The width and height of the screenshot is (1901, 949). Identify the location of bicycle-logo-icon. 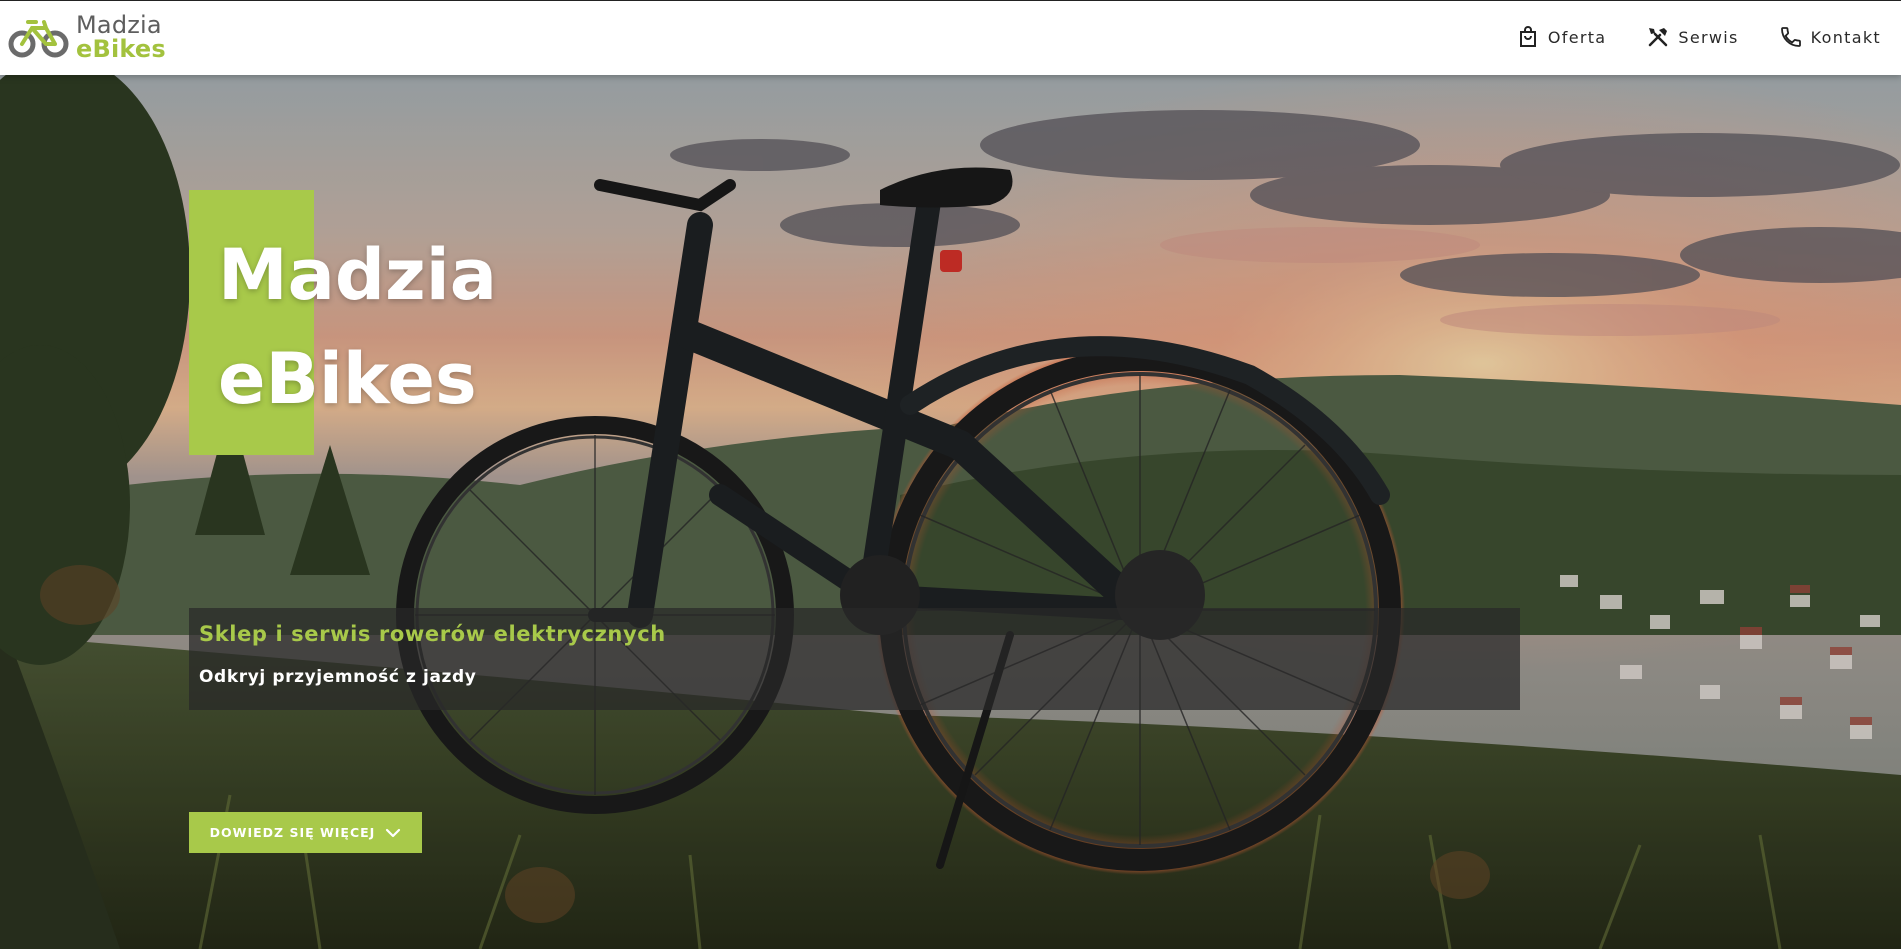
(38, 39).